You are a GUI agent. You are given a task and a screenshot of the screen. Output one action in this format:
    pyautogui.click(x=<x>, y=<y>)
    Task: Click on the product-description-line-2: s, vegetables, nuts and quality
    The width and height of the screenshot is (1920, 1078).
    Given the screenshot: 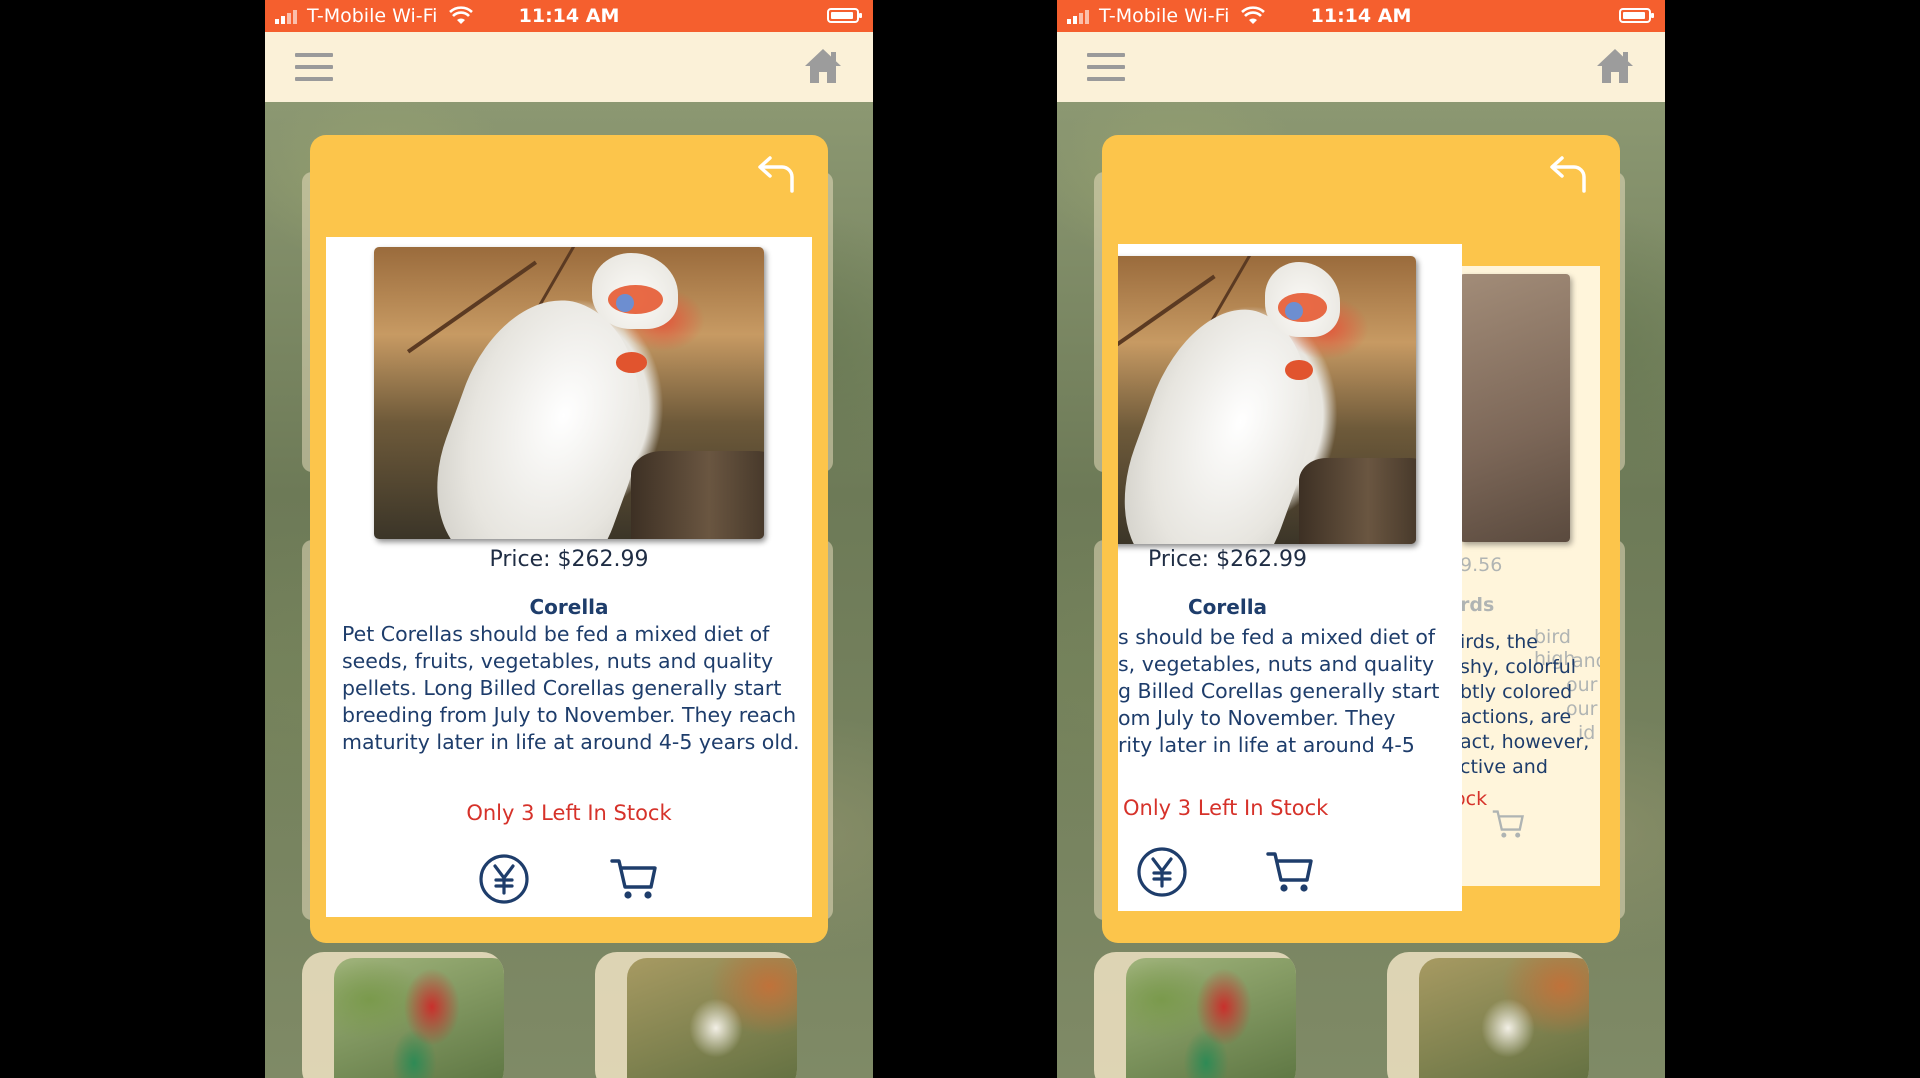 What is the action you would take?
    pyautogui.click(x=1276, y=664)
    